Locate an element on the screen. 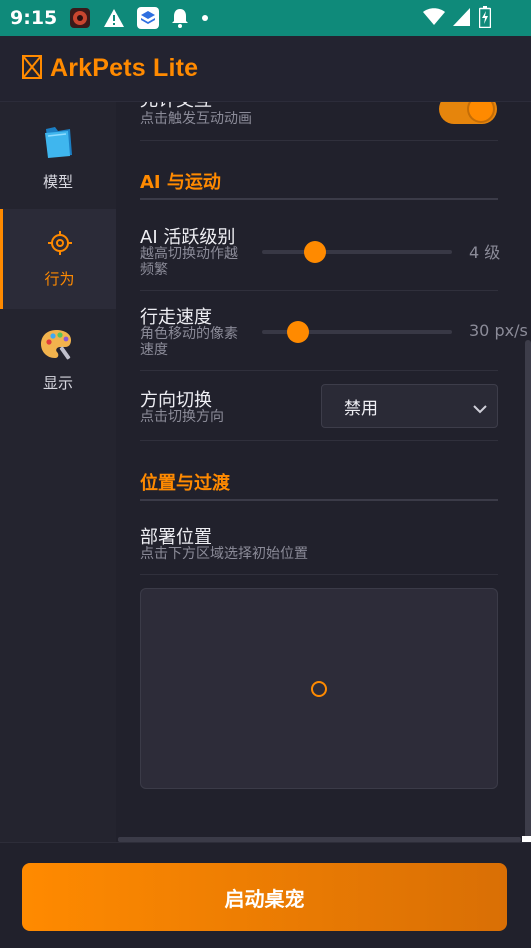  ai-level-desc: 频繁 is located at coordinates (154, 270).